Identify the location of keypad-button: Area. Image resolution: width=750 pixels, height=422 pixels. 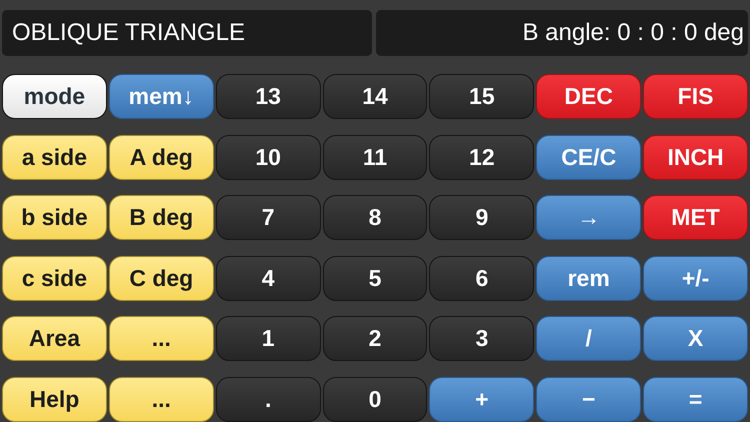
(54, 338).